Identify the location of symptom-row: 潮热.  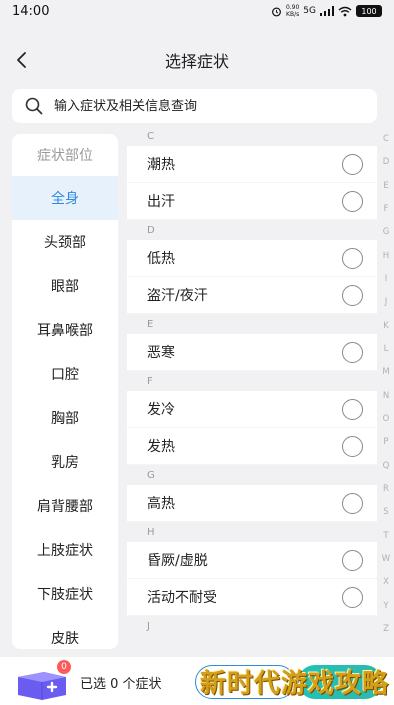
(252, 164).